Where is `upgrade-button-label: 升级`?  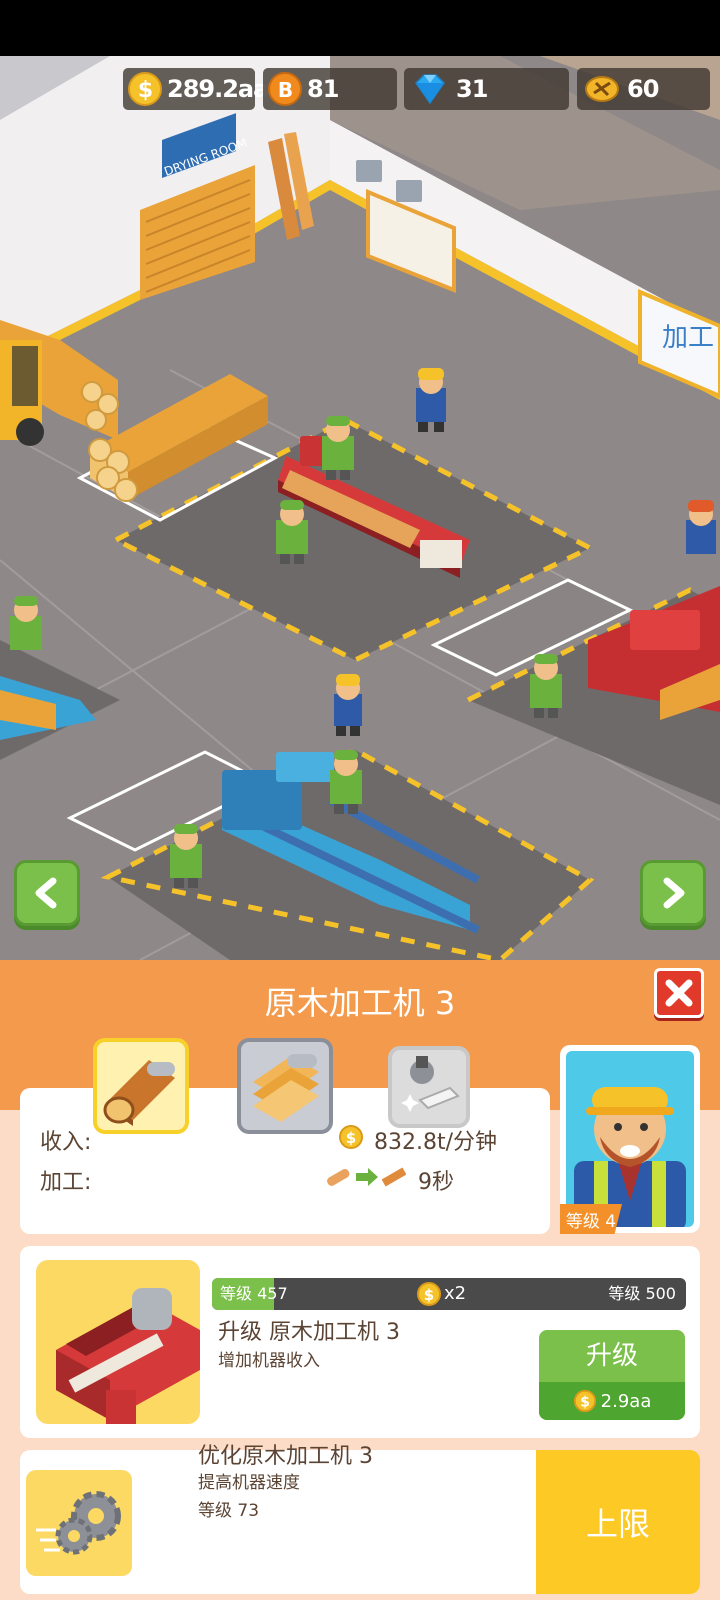 upgrade-button-label: 升级 is located at coordinates (611, 1356).